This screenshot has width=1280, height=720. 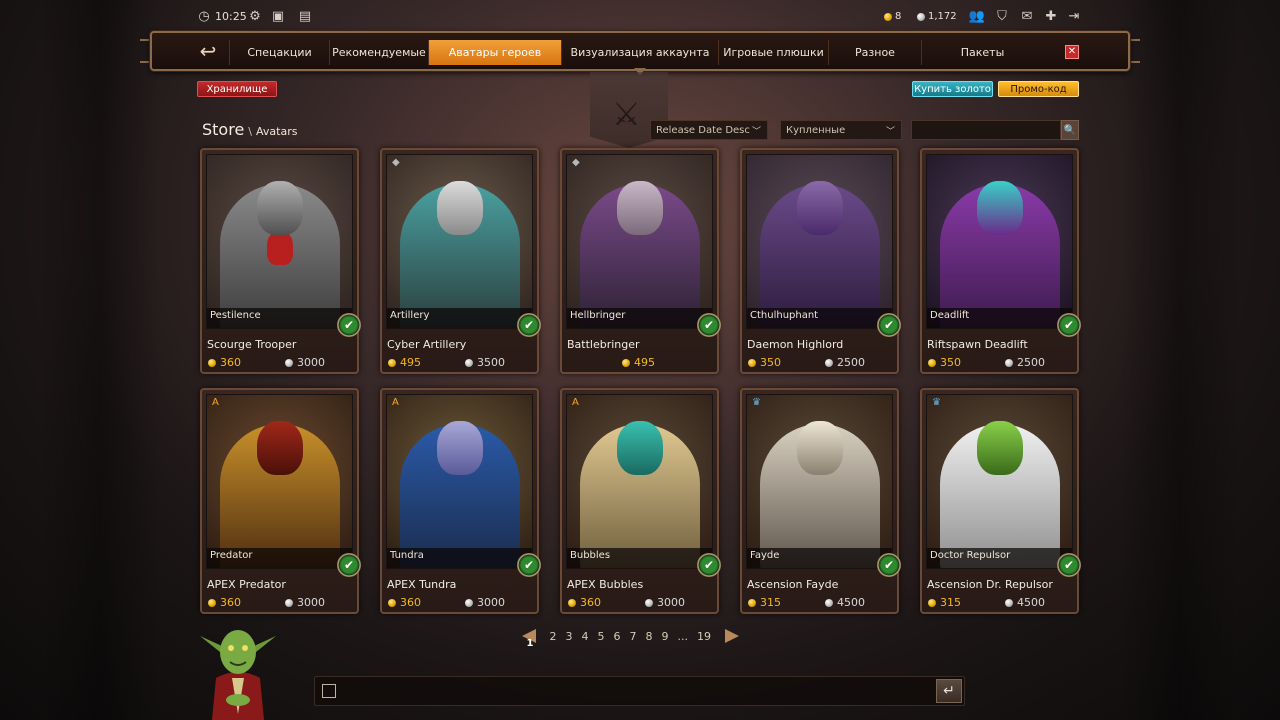 I want to click on settings-gear-icon: ⚙, so click(x=255, y=17).